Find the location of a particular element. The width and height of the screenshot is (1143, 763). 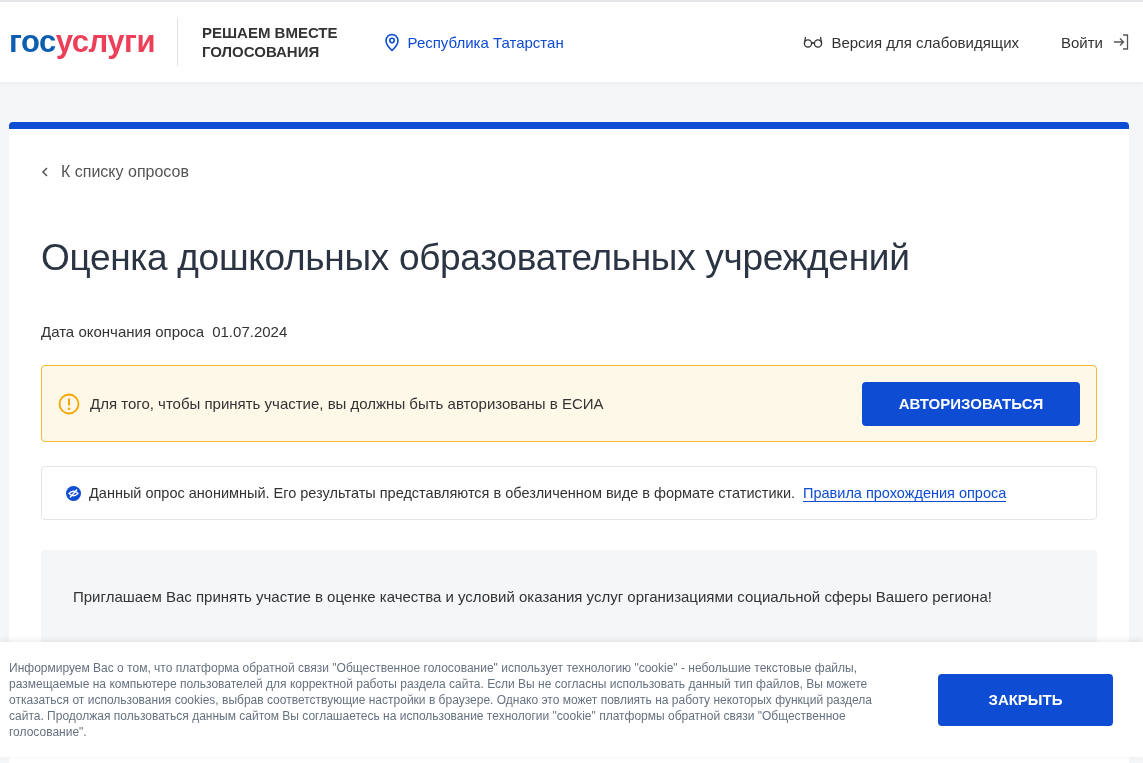

glasses-icon is located at coordinates (813, 42).